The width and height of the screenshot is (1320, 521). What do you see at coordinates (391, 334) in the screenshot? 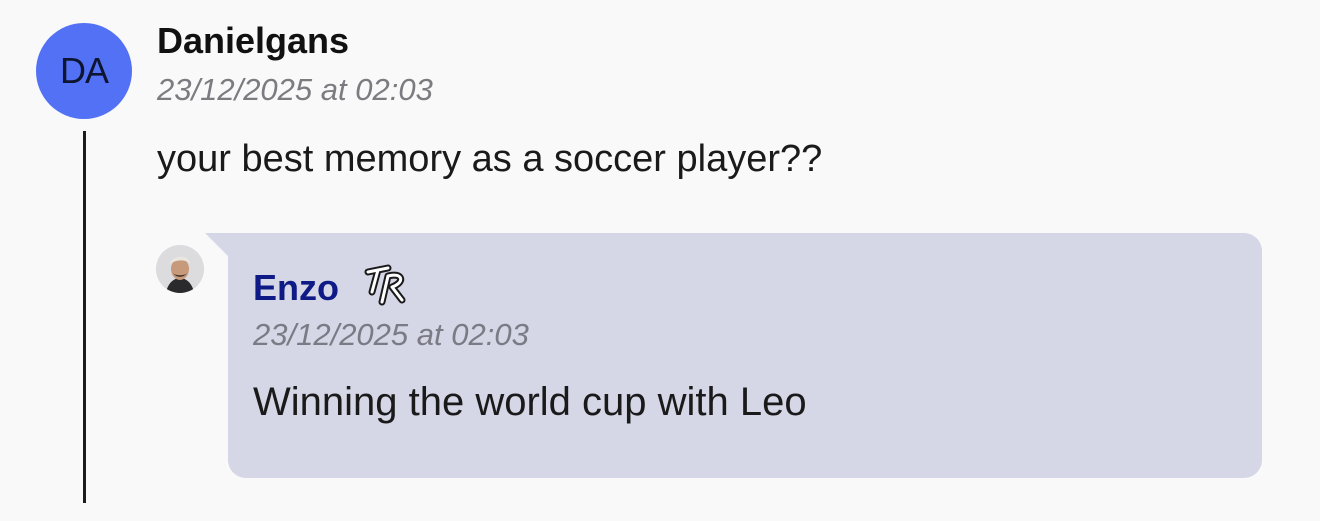
I see `reply-timestamp: 23/12/2025 at 02:03` at bounding box center [391, 334].